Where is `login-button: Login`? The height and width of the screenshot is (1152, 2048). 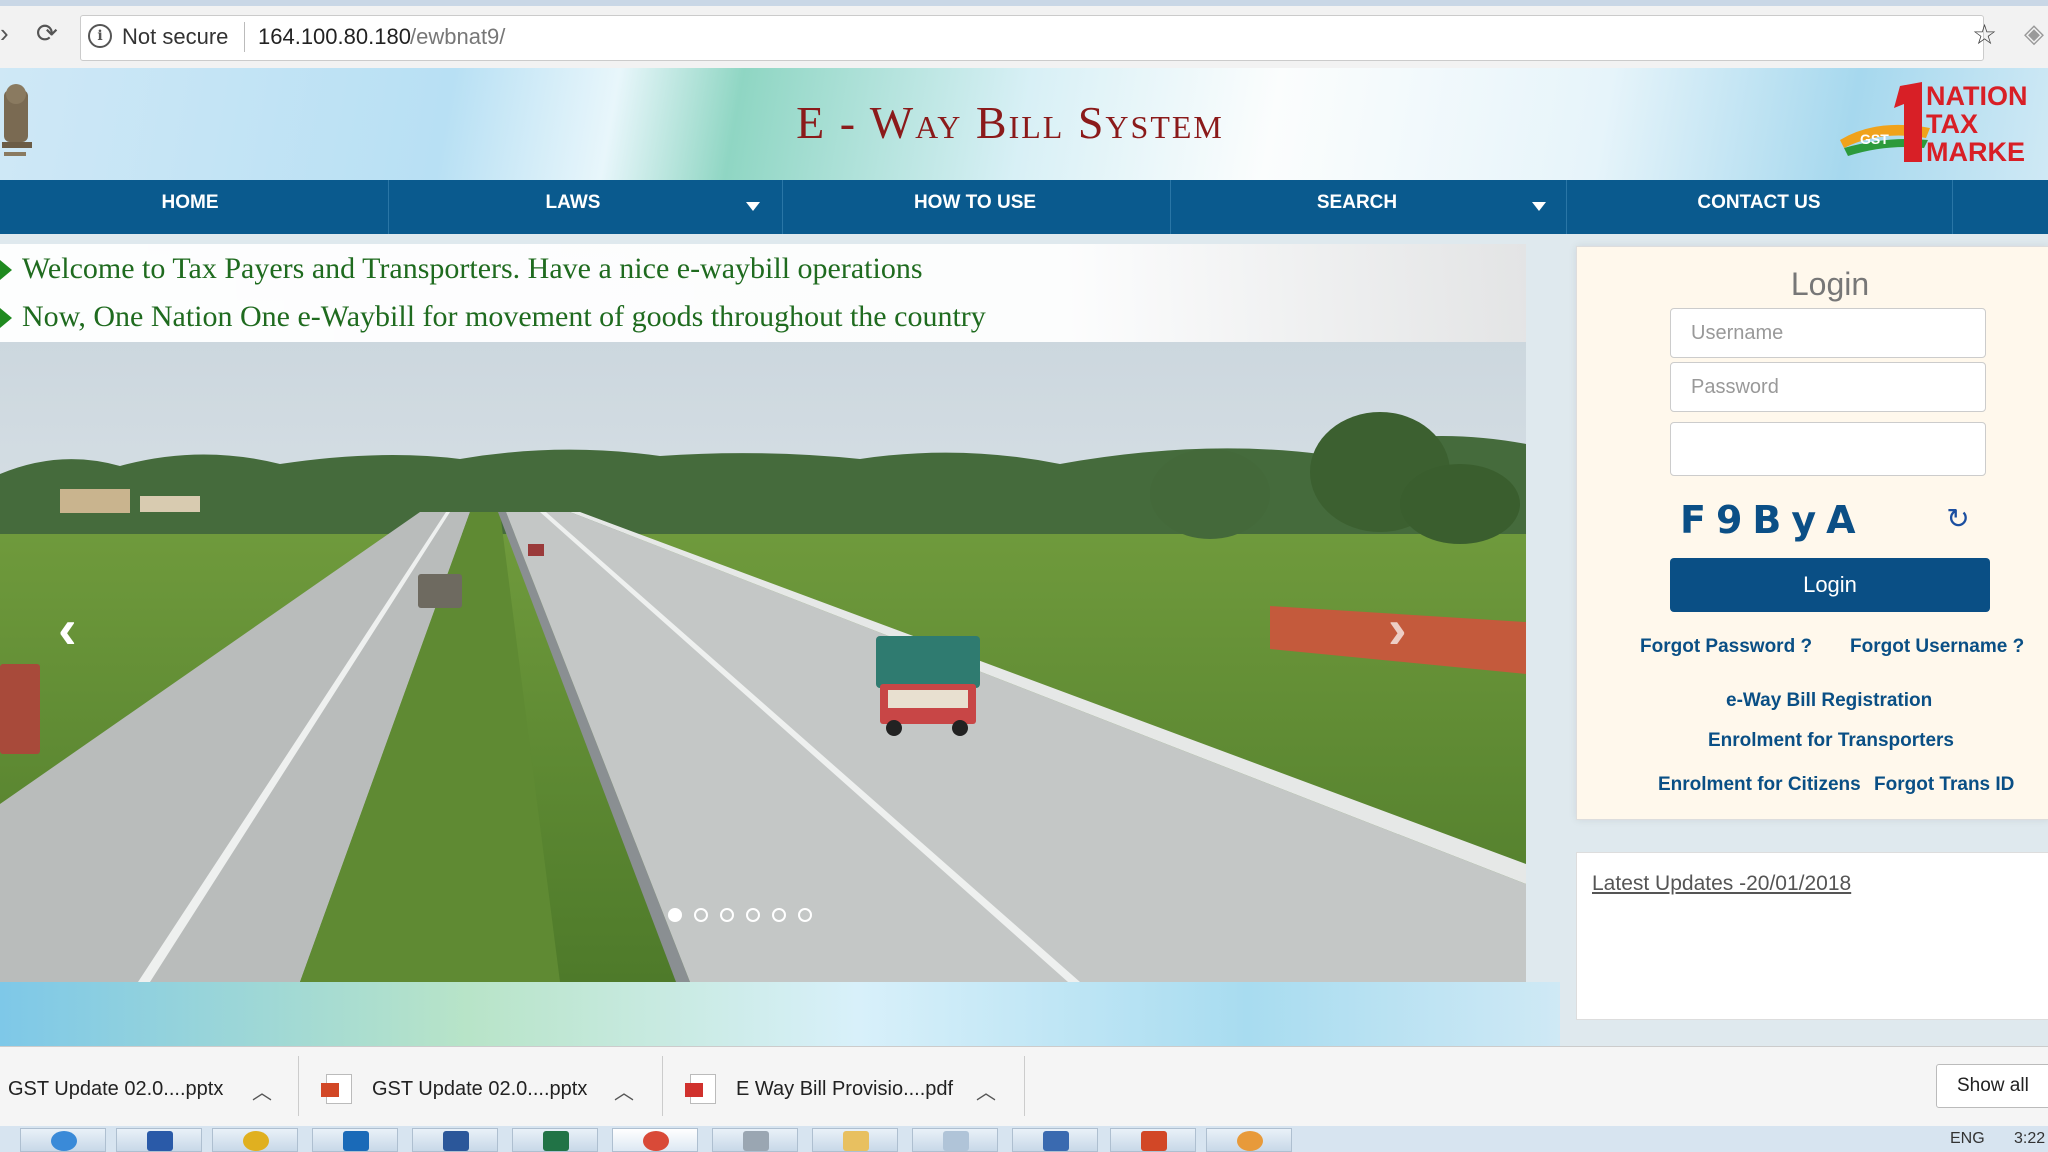 login-button: Login is located at coordinates (1830, 585).